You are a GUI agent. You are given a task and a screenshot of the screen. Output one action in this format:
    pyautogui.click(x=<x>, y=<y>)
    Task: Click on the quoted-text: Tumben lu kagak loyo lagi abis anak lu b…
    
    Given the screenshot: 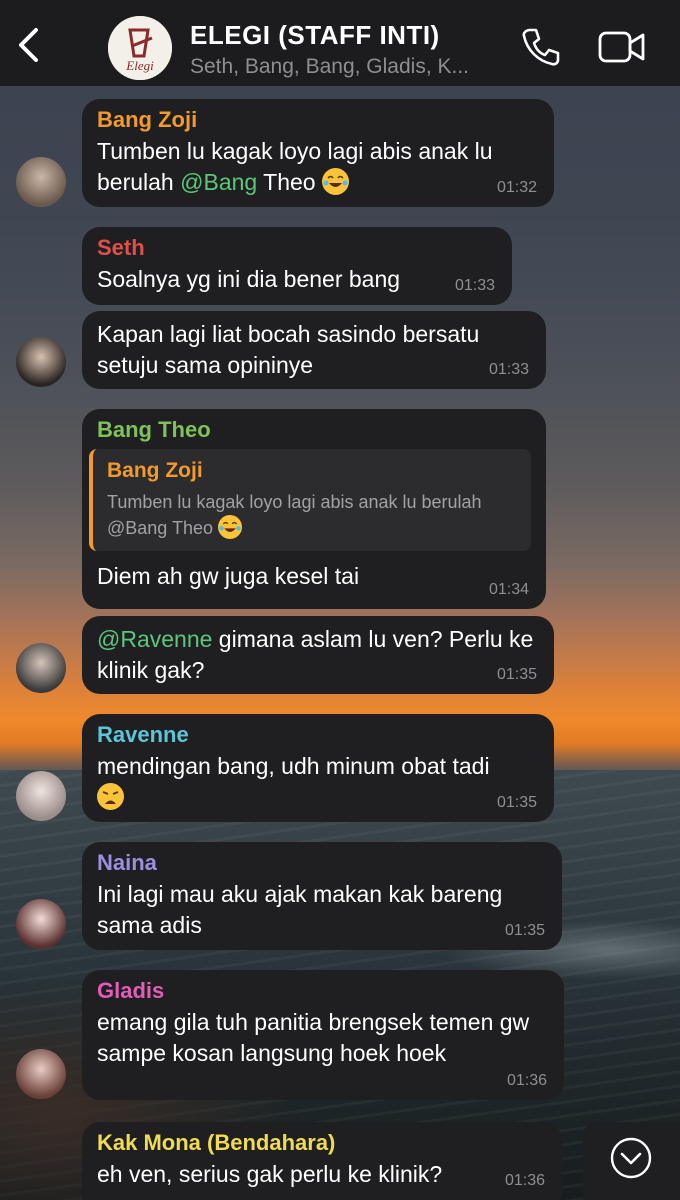 What is the action you would take?
    pyautogui.click(x=294, y=515)
    